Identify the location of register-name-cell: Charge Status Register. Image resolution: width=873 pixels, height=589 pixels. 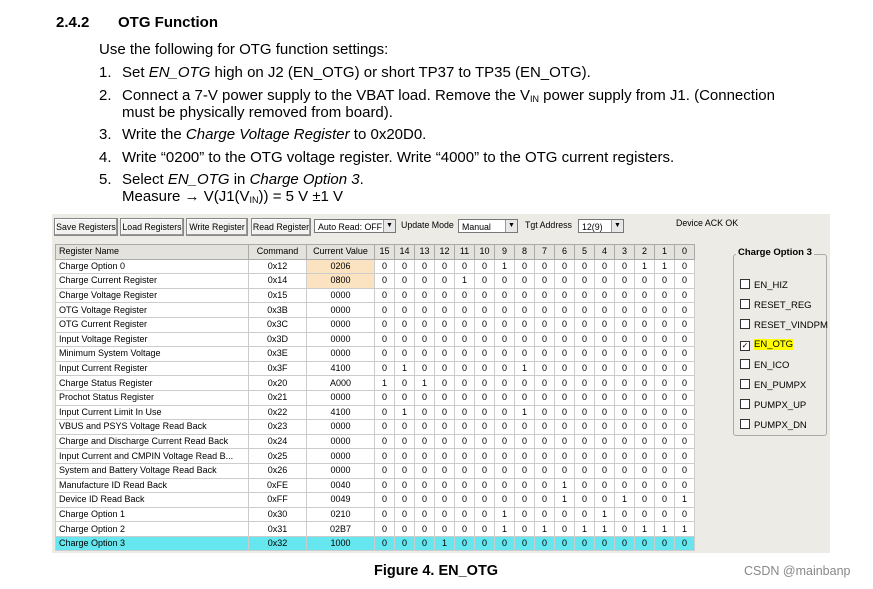
(152, 383).